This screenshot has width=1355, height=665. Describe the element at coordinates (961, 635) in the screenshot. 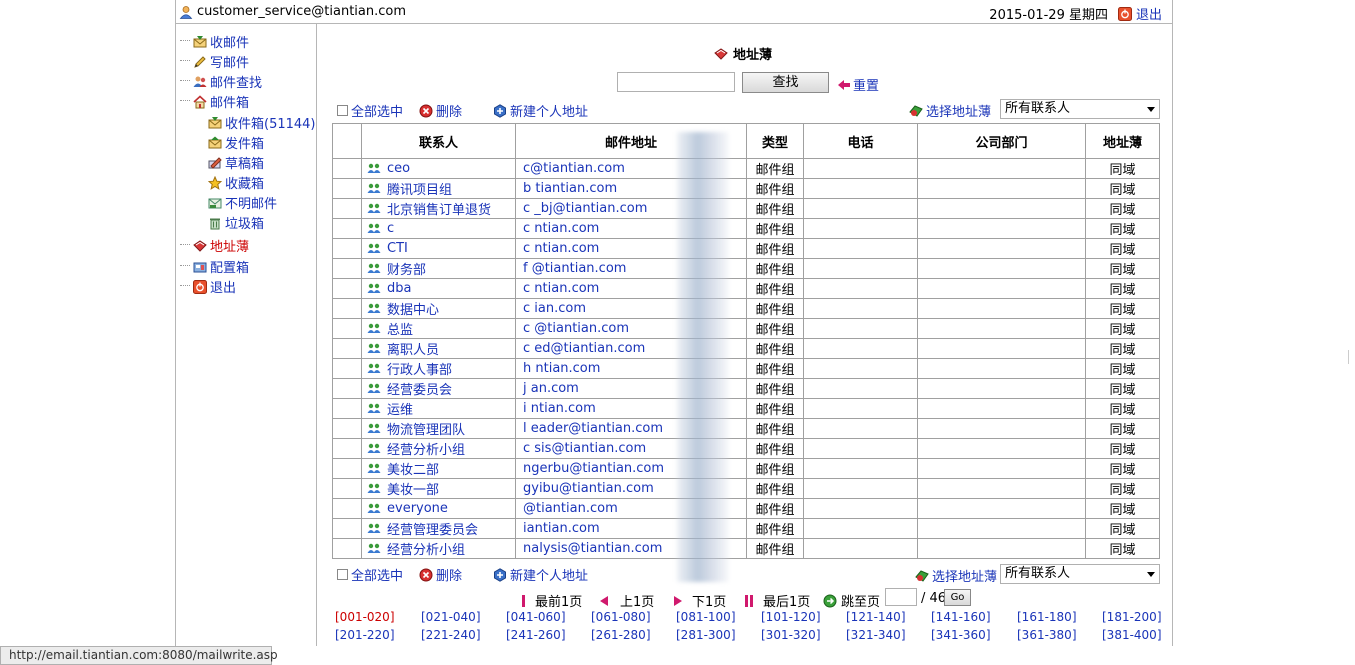

I see `page-link: [341-360]` at that location.